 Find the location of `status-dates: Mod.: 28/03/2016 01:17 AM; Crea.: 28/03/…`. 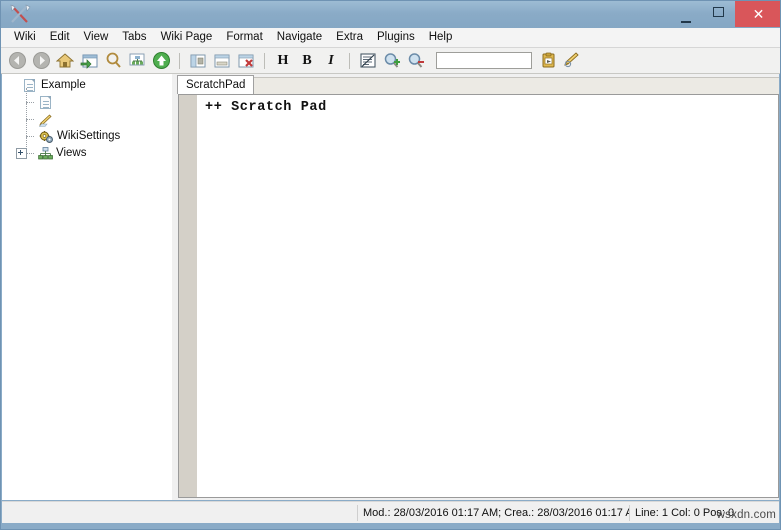

status-dates: Mod.: 28/03/2016 01:17 AM; Crea.: 28/03/… is located at coordinates (496, 512).